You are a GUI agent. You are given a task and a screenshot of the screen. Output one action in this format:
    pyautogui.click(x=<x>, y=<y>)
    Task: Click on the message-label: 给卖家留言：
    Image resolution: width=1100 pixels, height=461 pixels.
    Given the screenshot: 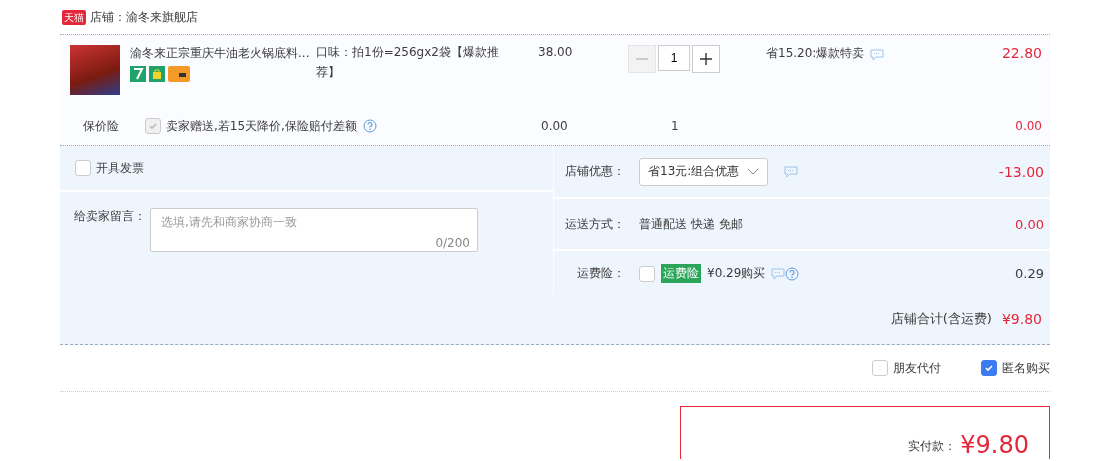 What is the action you would take?
    pyautogui.click(x=110, y=216)
    